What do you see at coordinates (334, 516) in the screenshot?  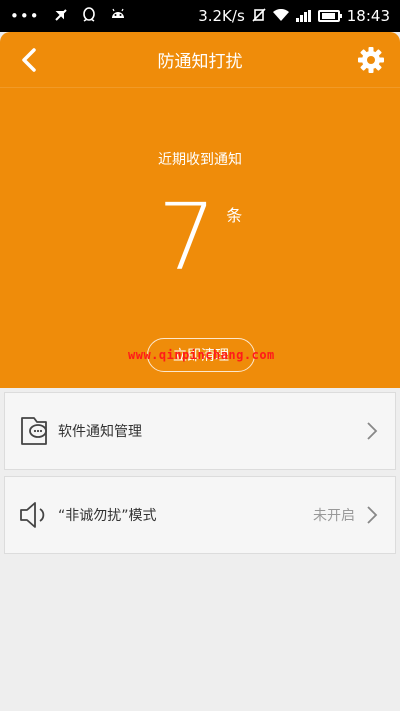 I see `mode-status-text: 未开启` at bounding box center [334, 516].